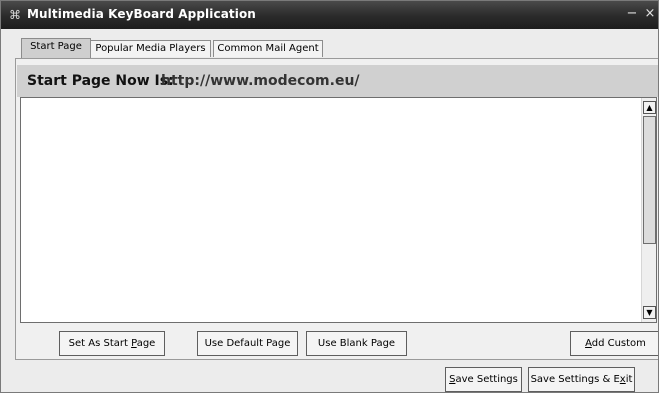  I want to click on close-icon: ×, so click(650, 14).